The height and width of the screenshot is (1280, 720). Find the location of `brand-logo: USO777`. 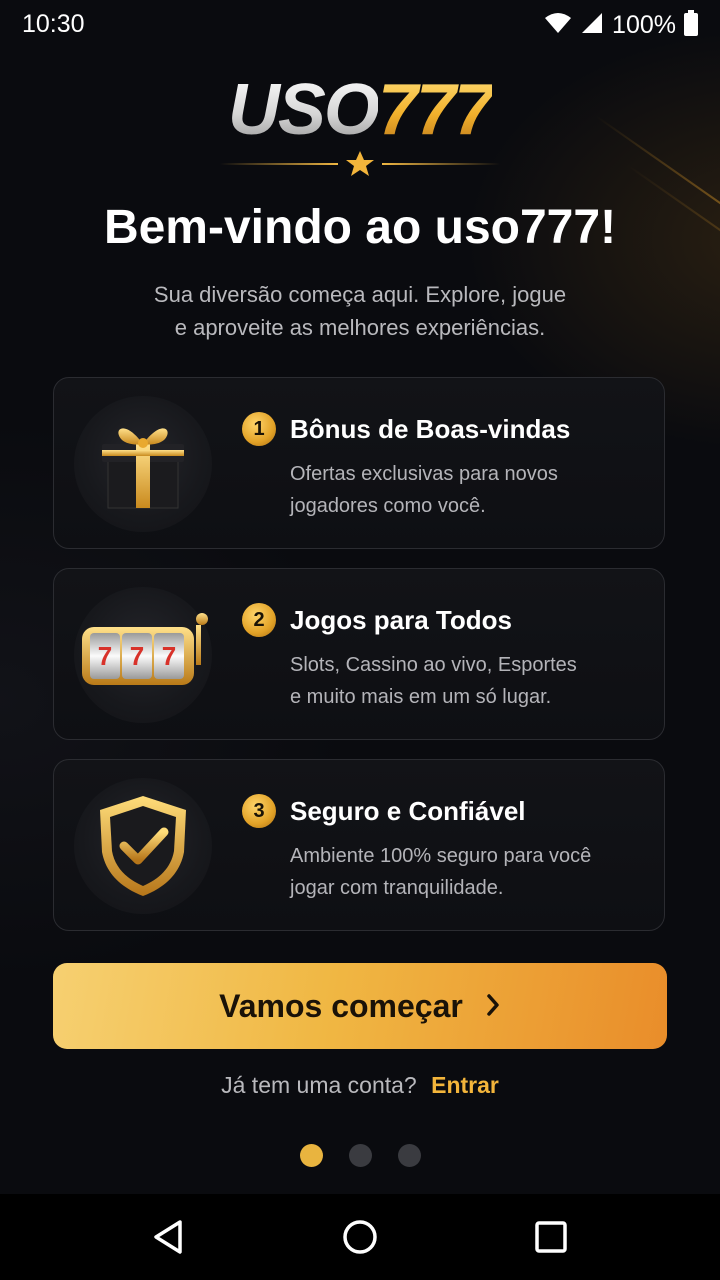

brand-logo: USO777 is located at coordinates (360, 110).